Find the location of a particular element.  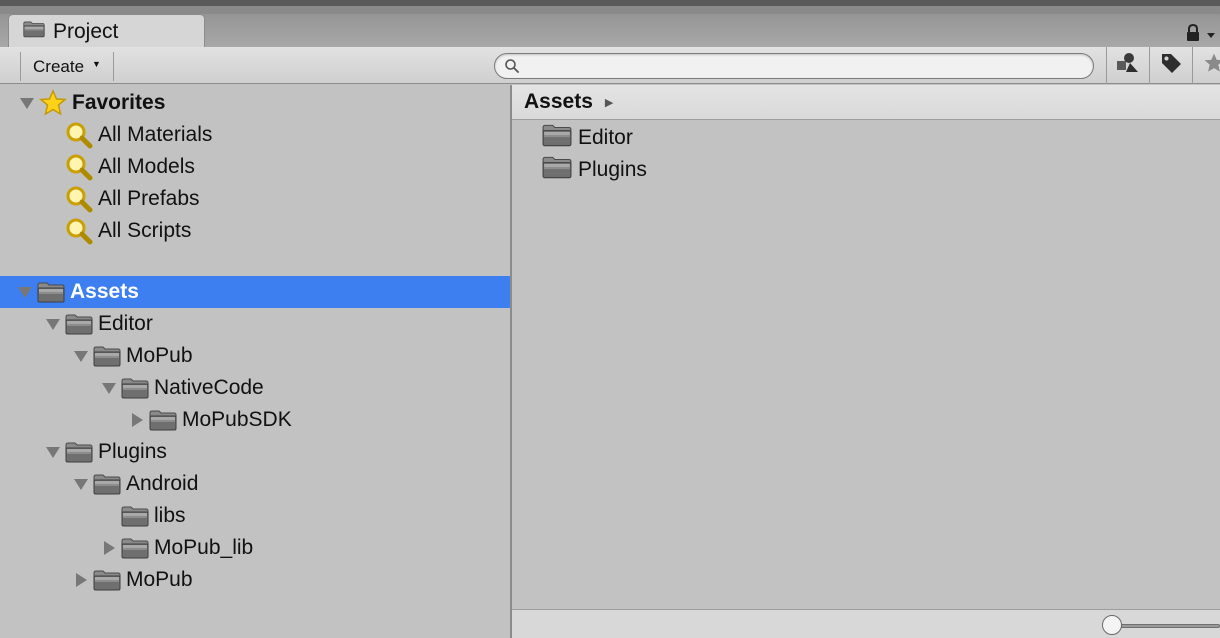

lock-icon is located at coordinates (1193, 35).